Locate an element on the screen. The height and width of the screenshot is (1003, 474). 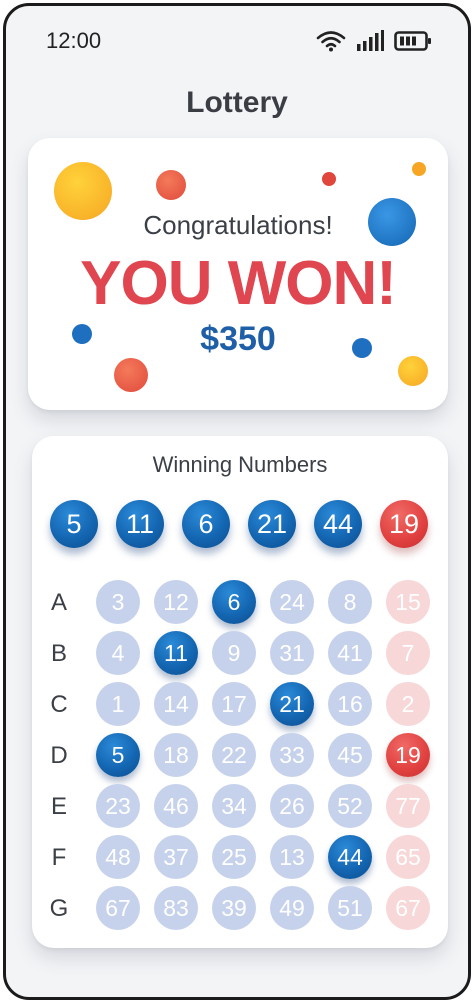
row-label: C is located at coordinates (59, 704).